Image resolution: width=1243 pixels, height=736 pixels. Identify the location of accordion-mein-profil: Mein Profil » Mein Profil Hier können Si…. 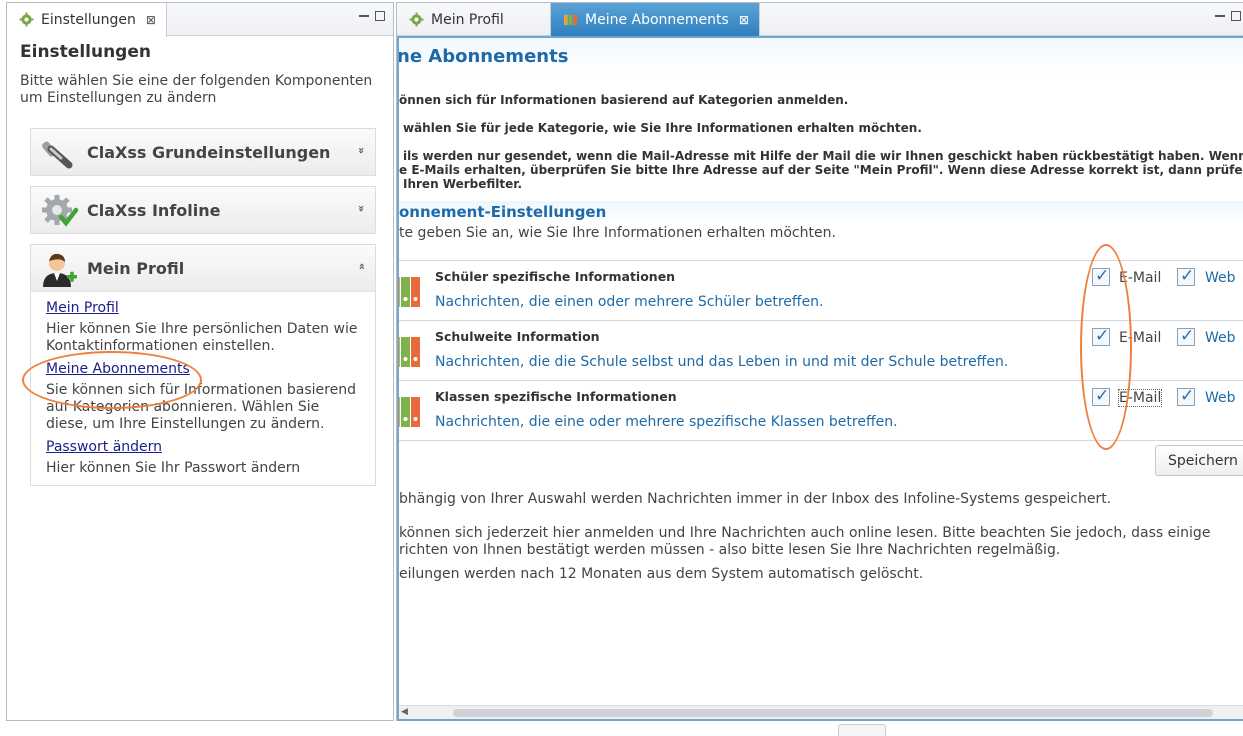
(203, 365).